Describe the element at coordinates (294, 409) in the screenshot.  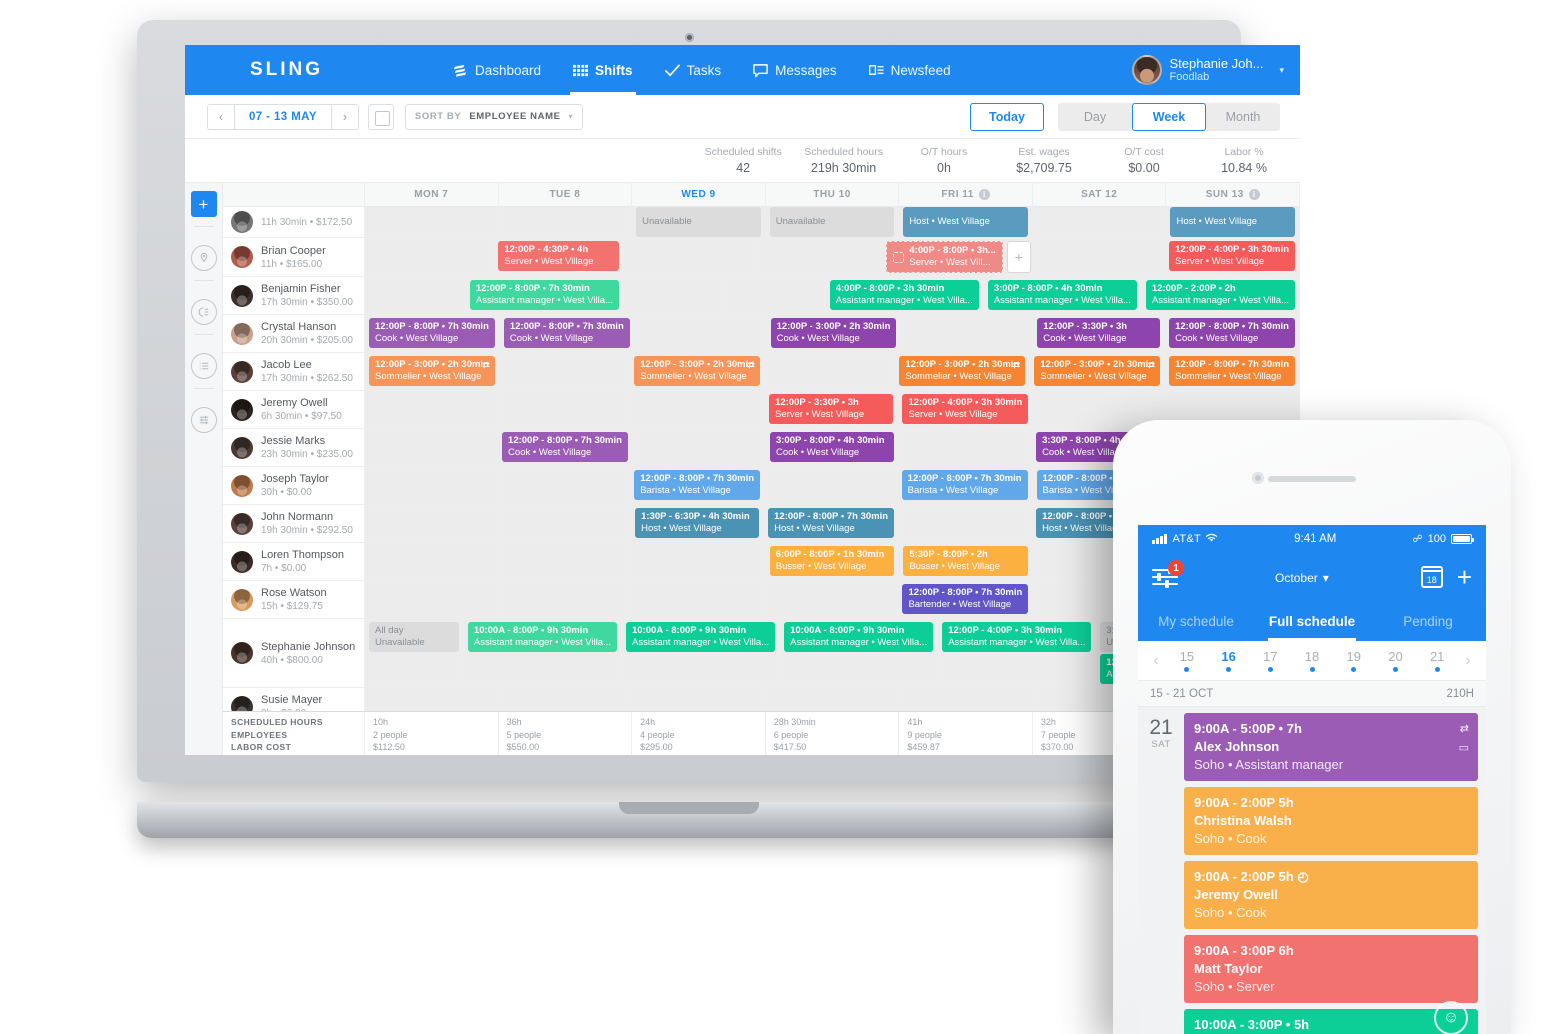
I see `employee-cell: Jeremy Owell 6h 30min • $97.50` at that location.